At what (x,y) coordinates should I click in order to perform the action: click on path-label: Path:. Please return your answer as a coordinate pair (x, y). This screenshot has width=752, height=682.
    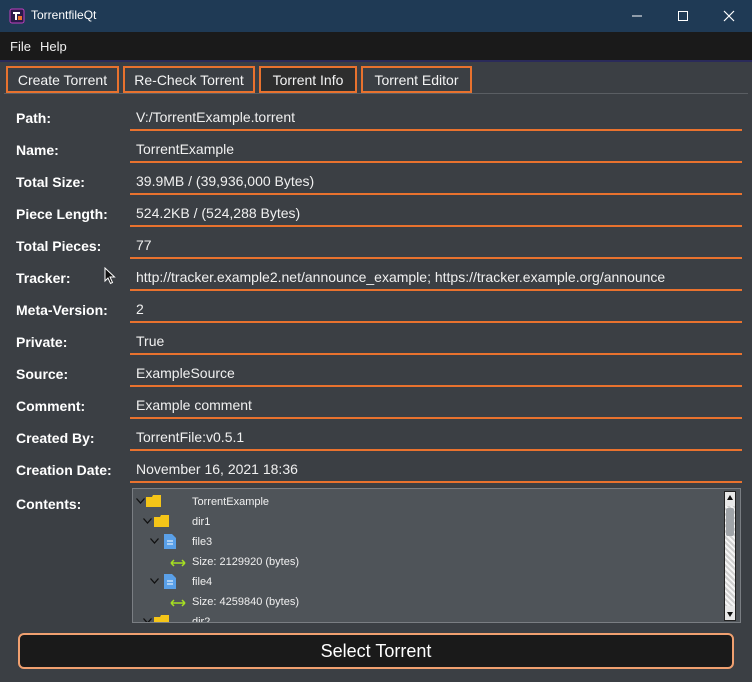
    Looking at the image, I should click on (33, 118).